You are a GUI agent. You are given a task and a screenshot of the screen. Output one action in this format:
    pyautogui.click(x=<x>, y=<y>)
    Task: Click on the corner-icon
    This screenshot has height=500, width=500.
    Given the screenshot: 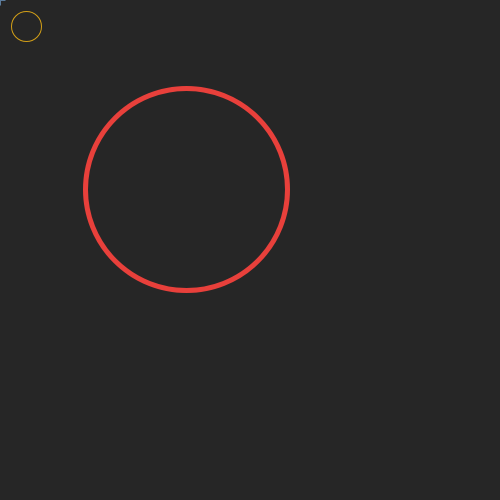 What is the action you would take?
    pyautogui.click(x=3, y=3)
    